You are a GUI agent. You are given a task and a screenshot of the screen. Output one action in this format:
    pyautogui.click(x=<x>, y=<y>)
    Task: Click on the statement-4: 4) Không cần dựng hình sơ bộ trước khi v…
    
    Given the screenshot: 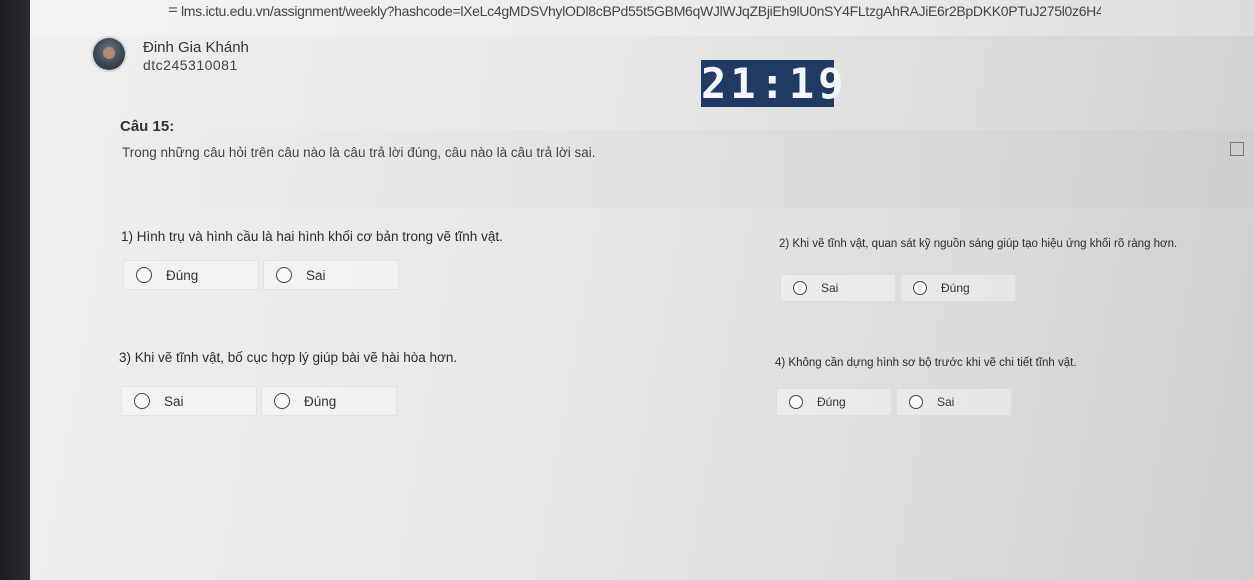 What is the action you would take?
    pyautogui.click(x=926, y=363)
    